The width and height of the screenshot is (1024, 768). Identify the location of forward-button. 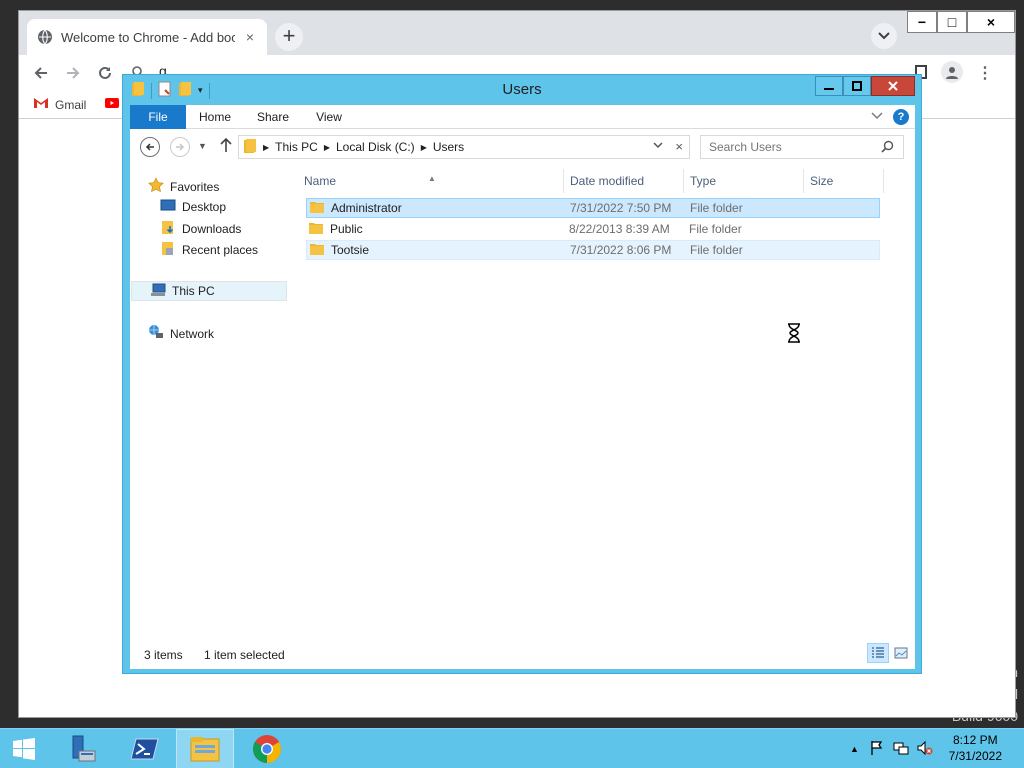
(180, 147).